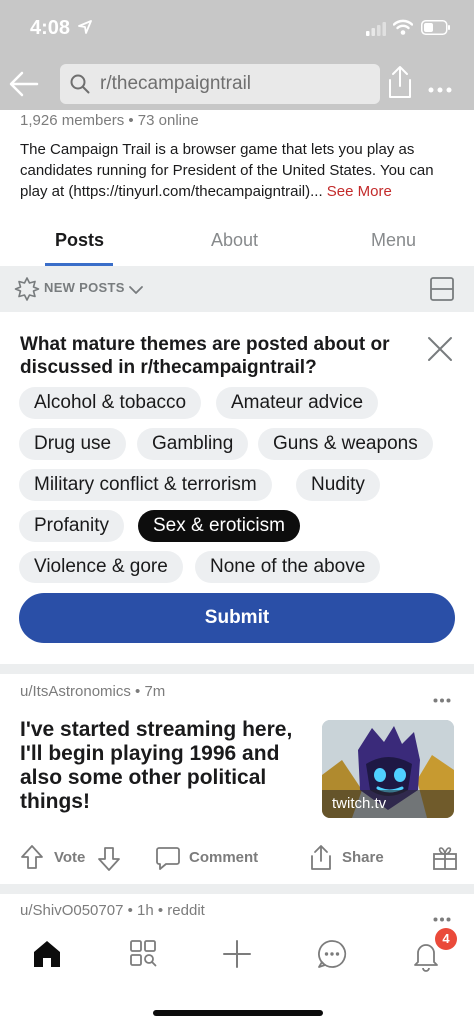  What do you see at coordinates (237, 618) in the screenshot?
I see `submit-button: Submit` at bounding box center [237, 618].